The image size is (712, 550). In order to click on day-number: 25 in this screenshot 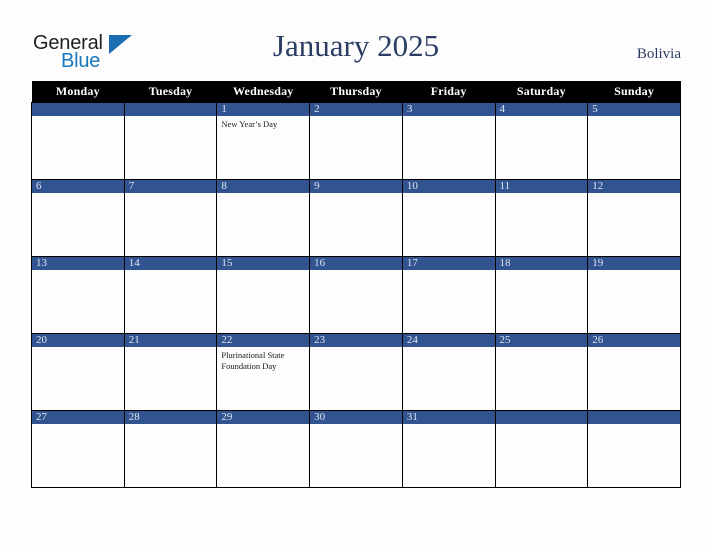, I will do `click(541, 340)`.